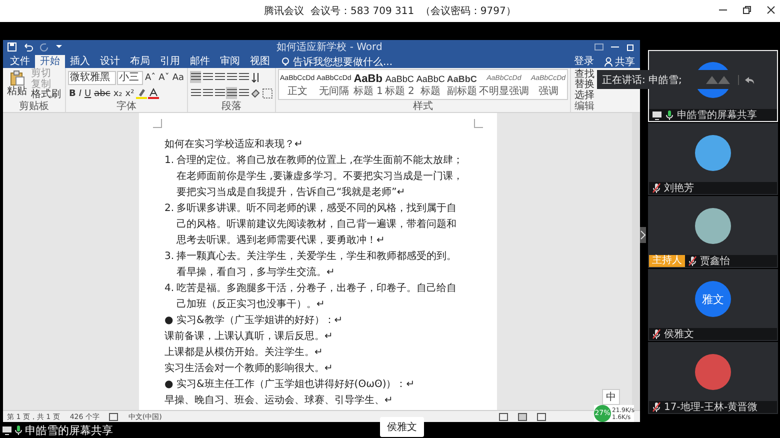 This screenshot has height=438, width=780. I want to click on document-text-line: 实习&班主任工作（广玉学姐也讲得好好(ʘωʘ)）：↵, so click(295, 385).